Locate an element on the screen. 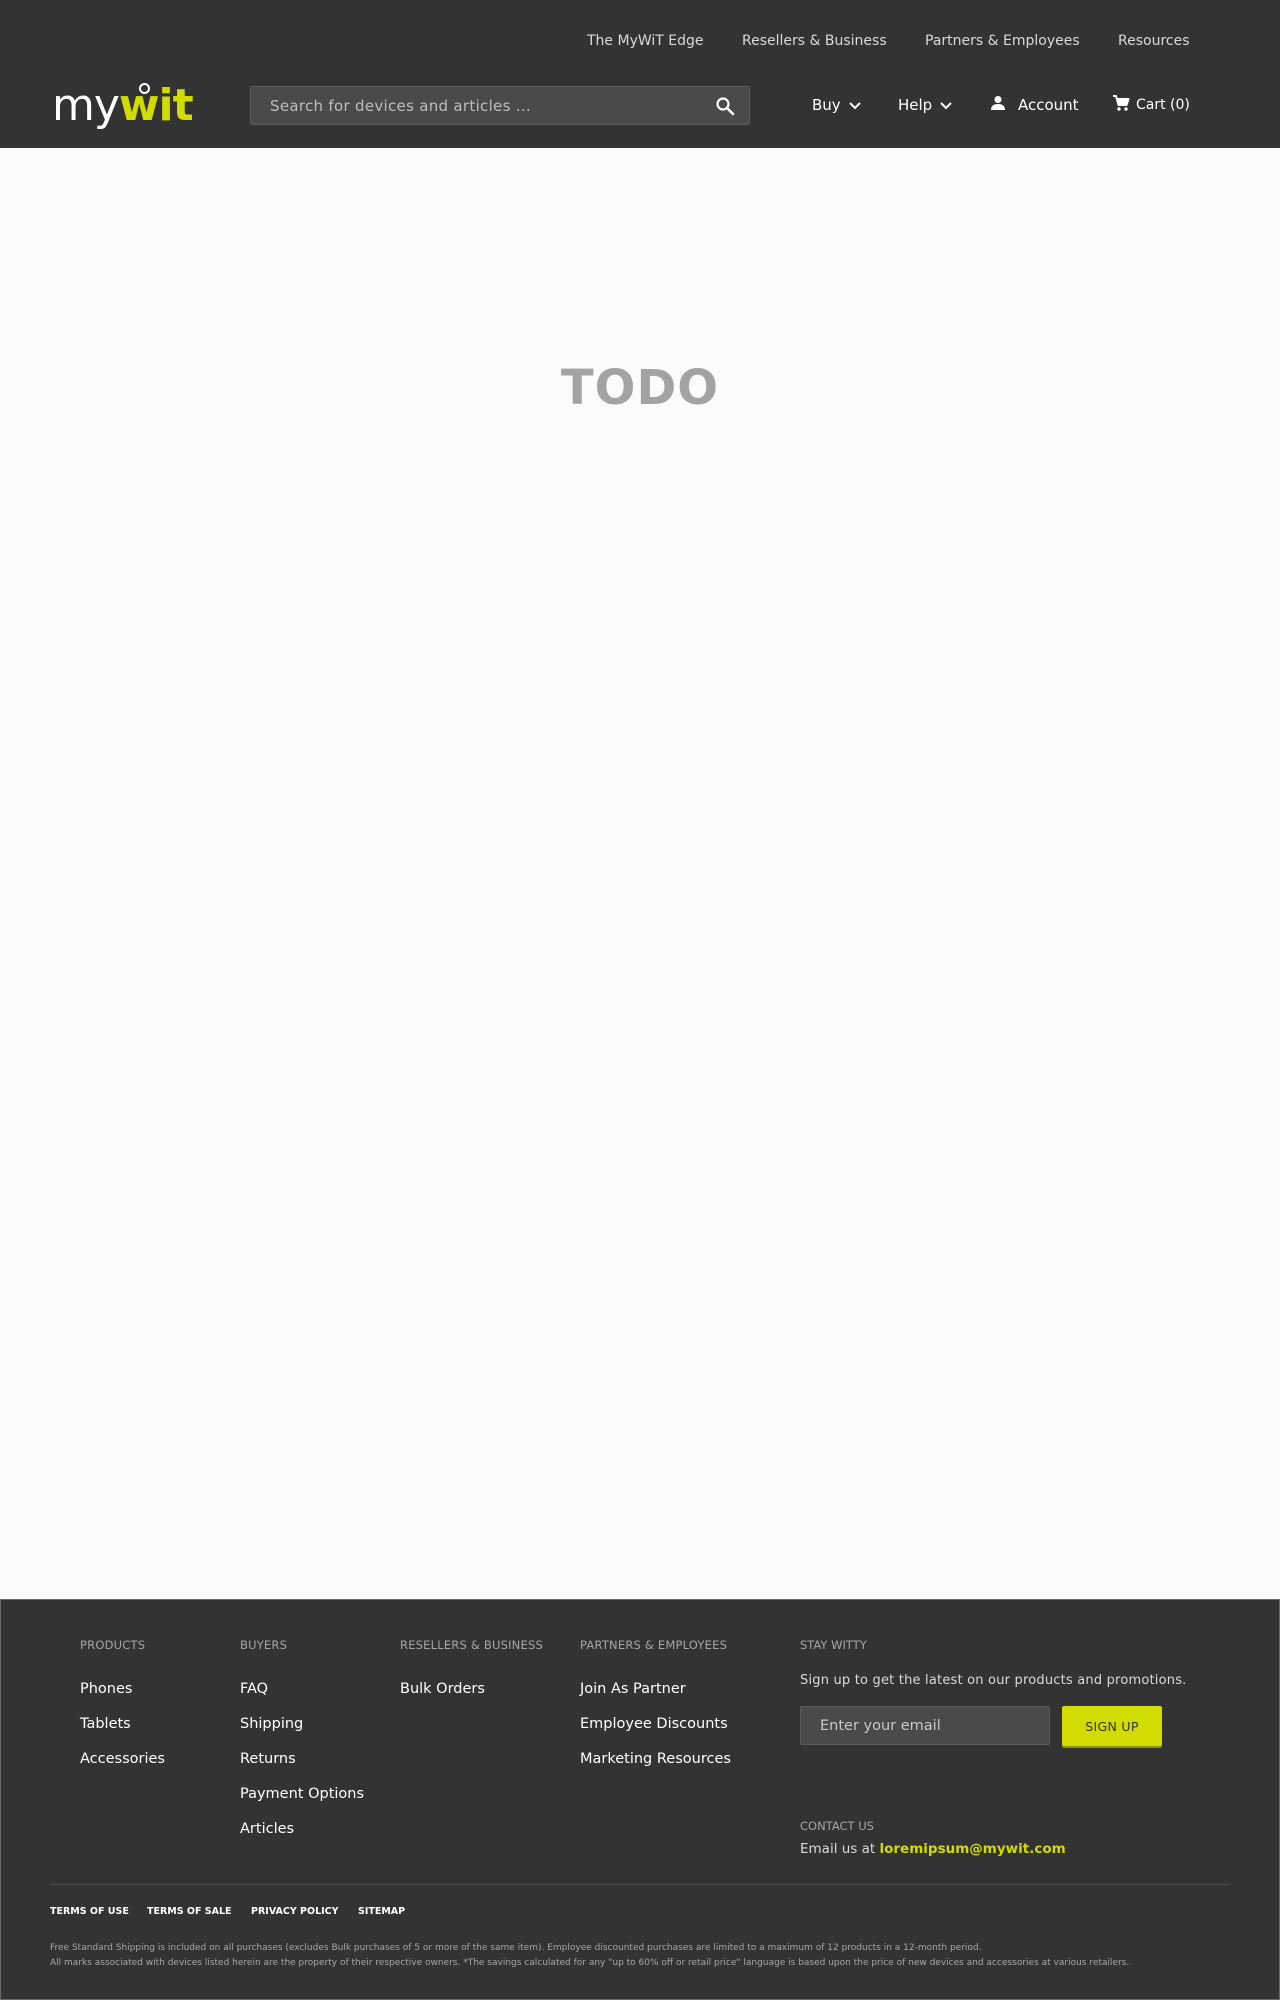  footer-heading: RESELLERS & BUSINESS is located at coordinates (471, 1645).